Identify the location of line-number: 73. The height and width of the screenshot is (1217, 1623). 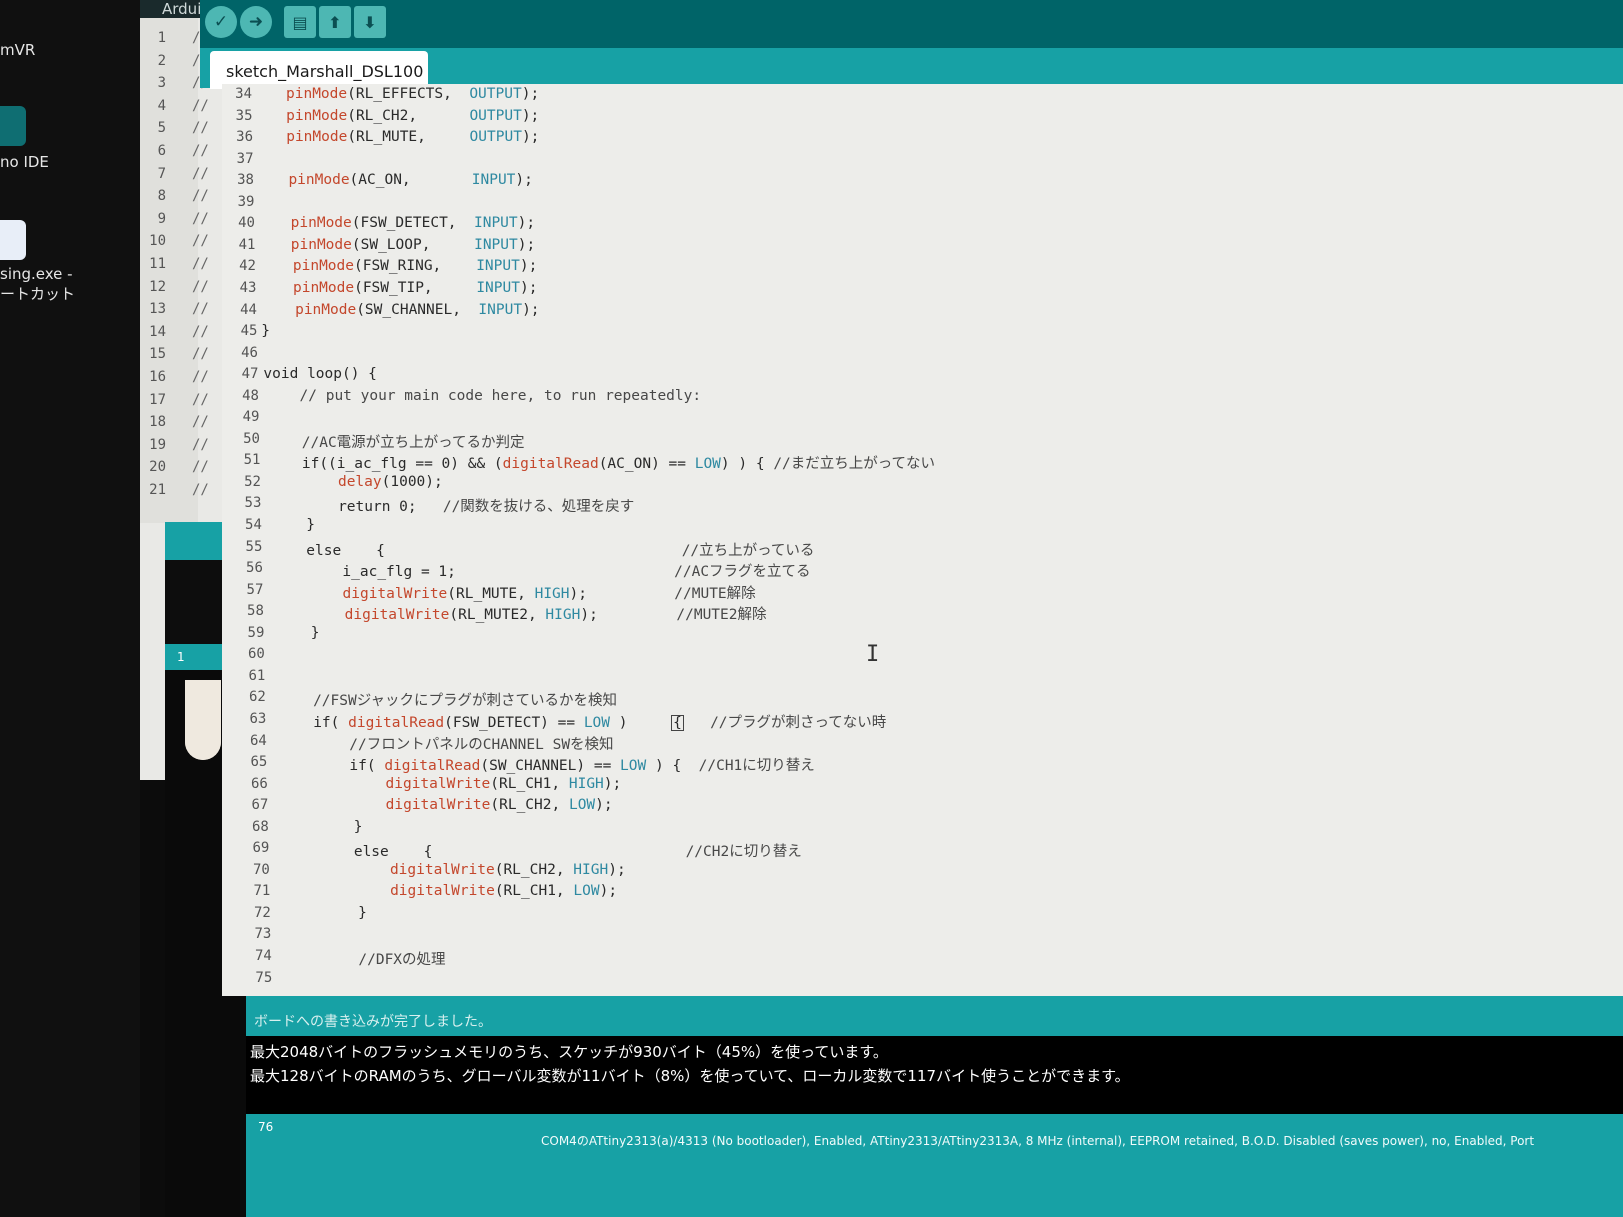
(263, 934).